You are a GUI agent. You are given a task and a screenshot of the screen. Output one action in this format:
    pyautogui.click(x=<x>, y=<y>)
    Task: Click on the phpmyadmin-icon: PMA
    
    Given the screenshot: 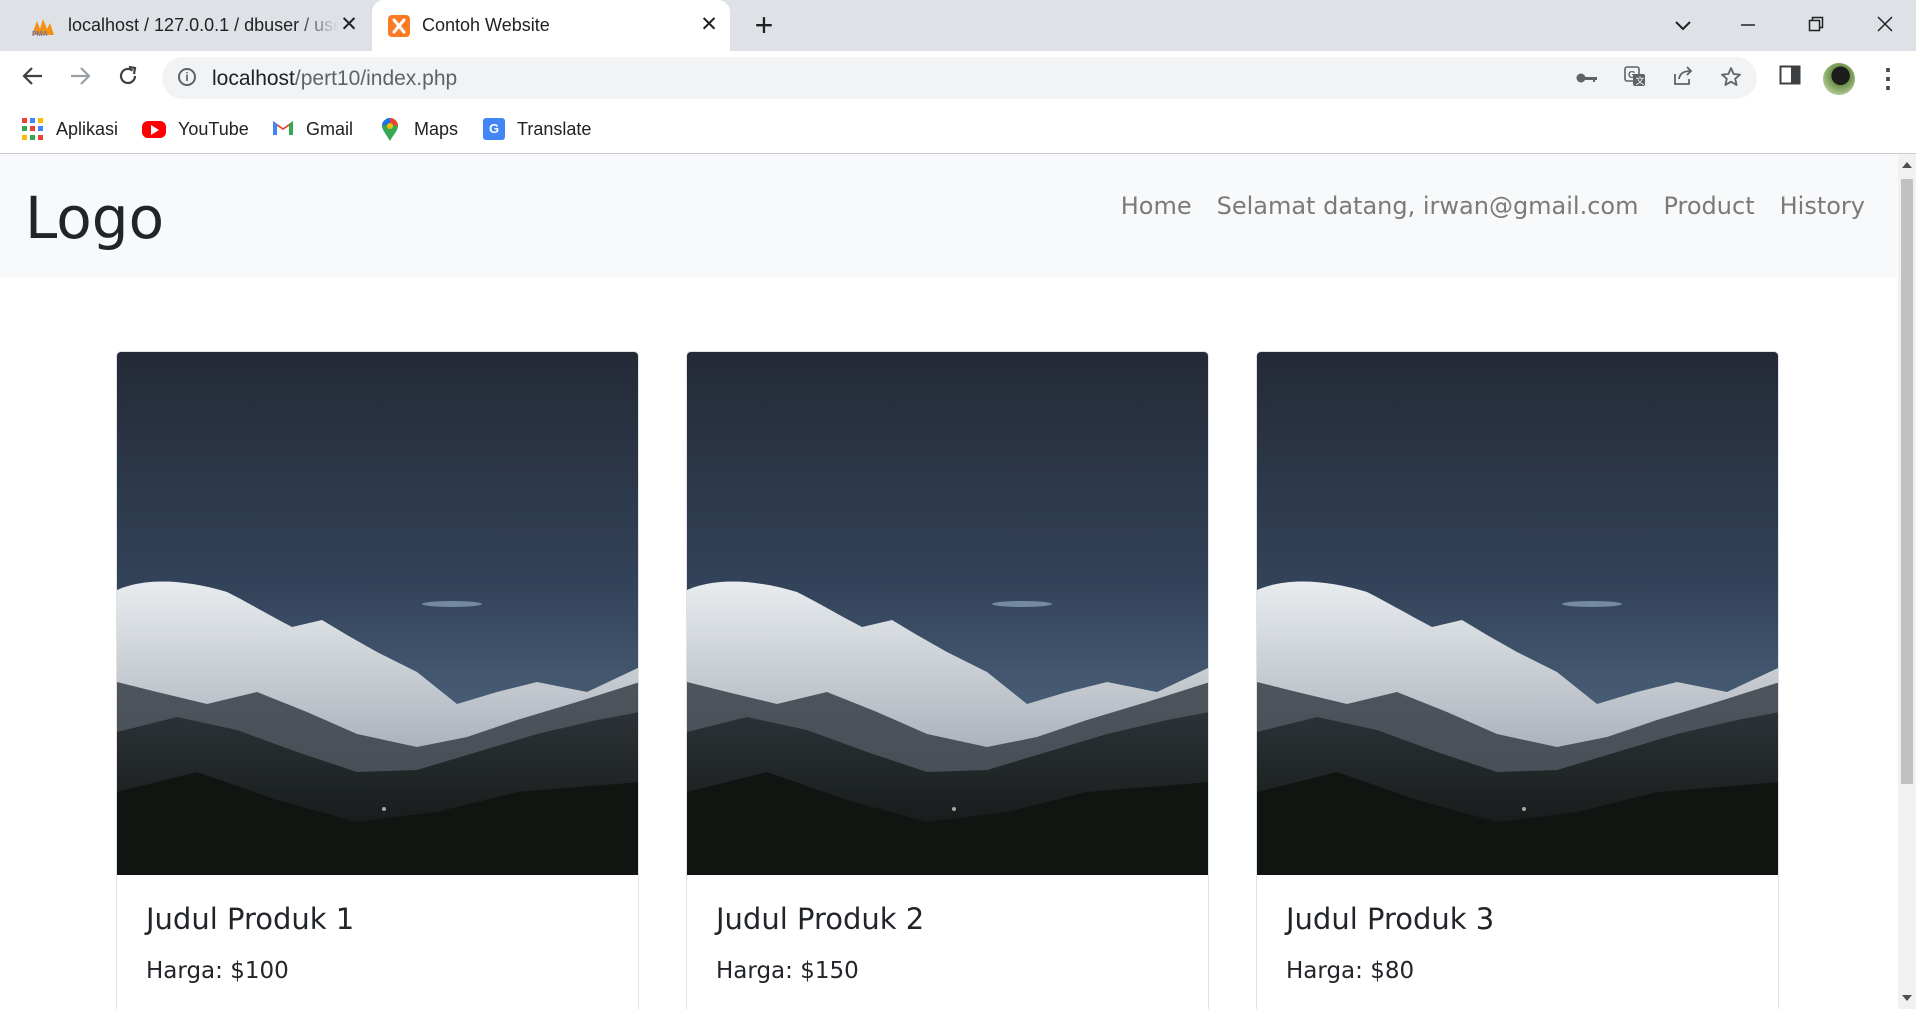 What is the action you would take?
    pyautogui.click(x=43, y=27)
    